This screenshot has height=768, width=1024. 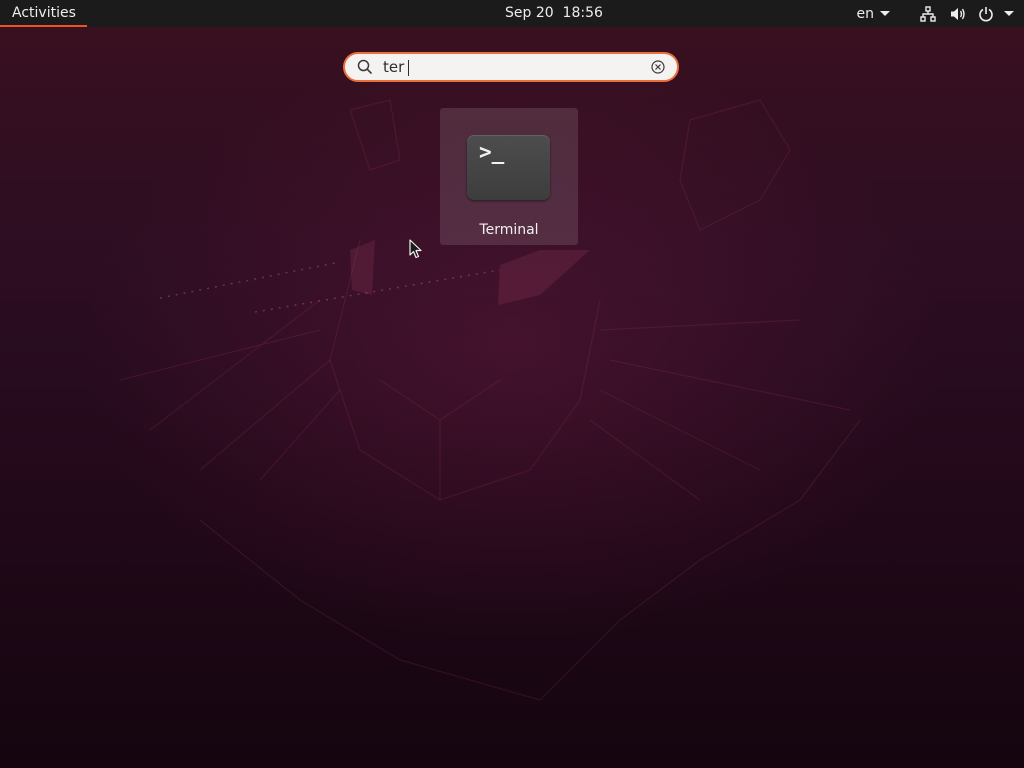 I want to click on text-caret, so click(x=408, y=68).